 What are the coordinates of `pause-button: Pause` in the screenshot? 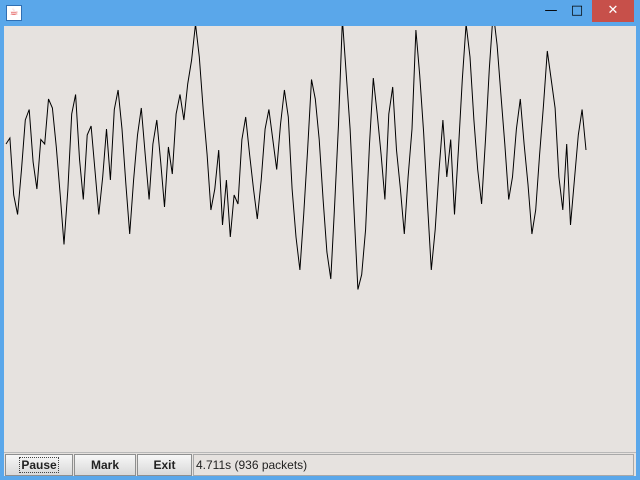 It's located at (39, 465).